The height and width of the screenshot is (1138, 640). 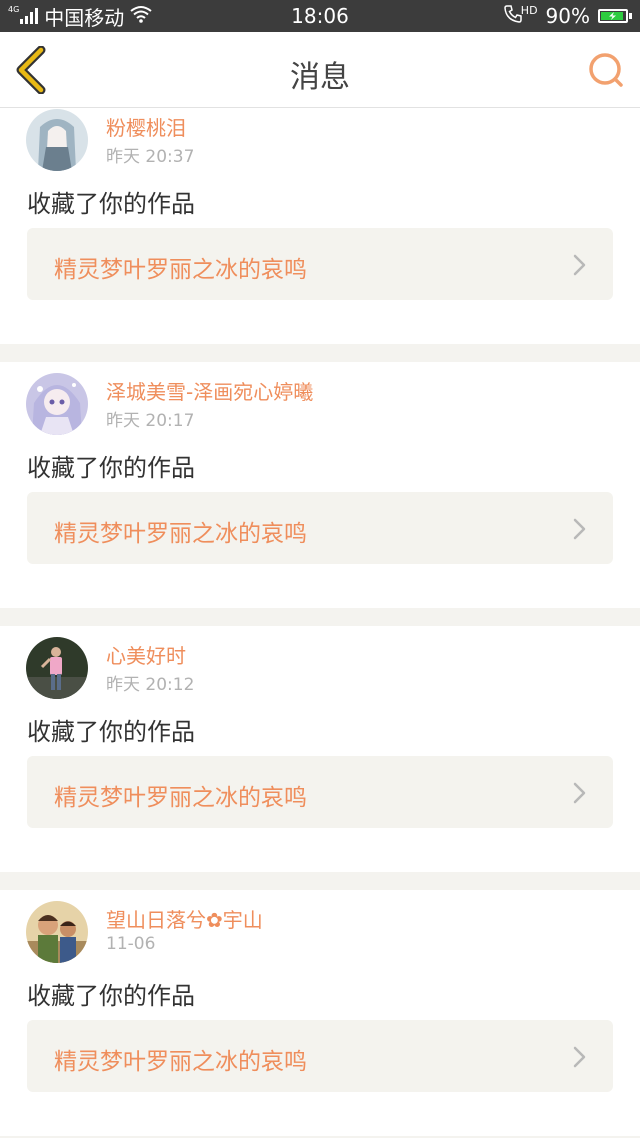 I want to click on hd-badge: HD, so click(x=529, y=10).